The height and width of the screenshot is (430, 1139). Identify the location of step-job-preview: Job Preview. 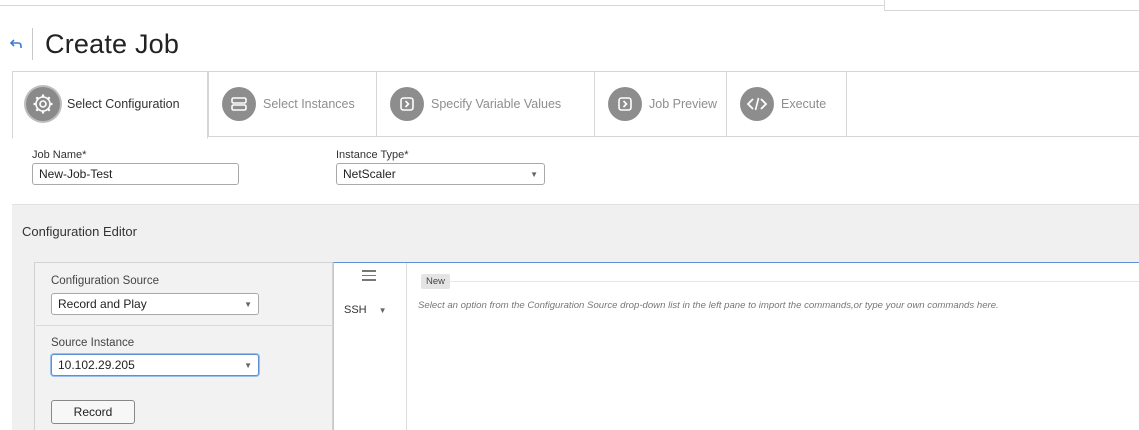
(662, 104).